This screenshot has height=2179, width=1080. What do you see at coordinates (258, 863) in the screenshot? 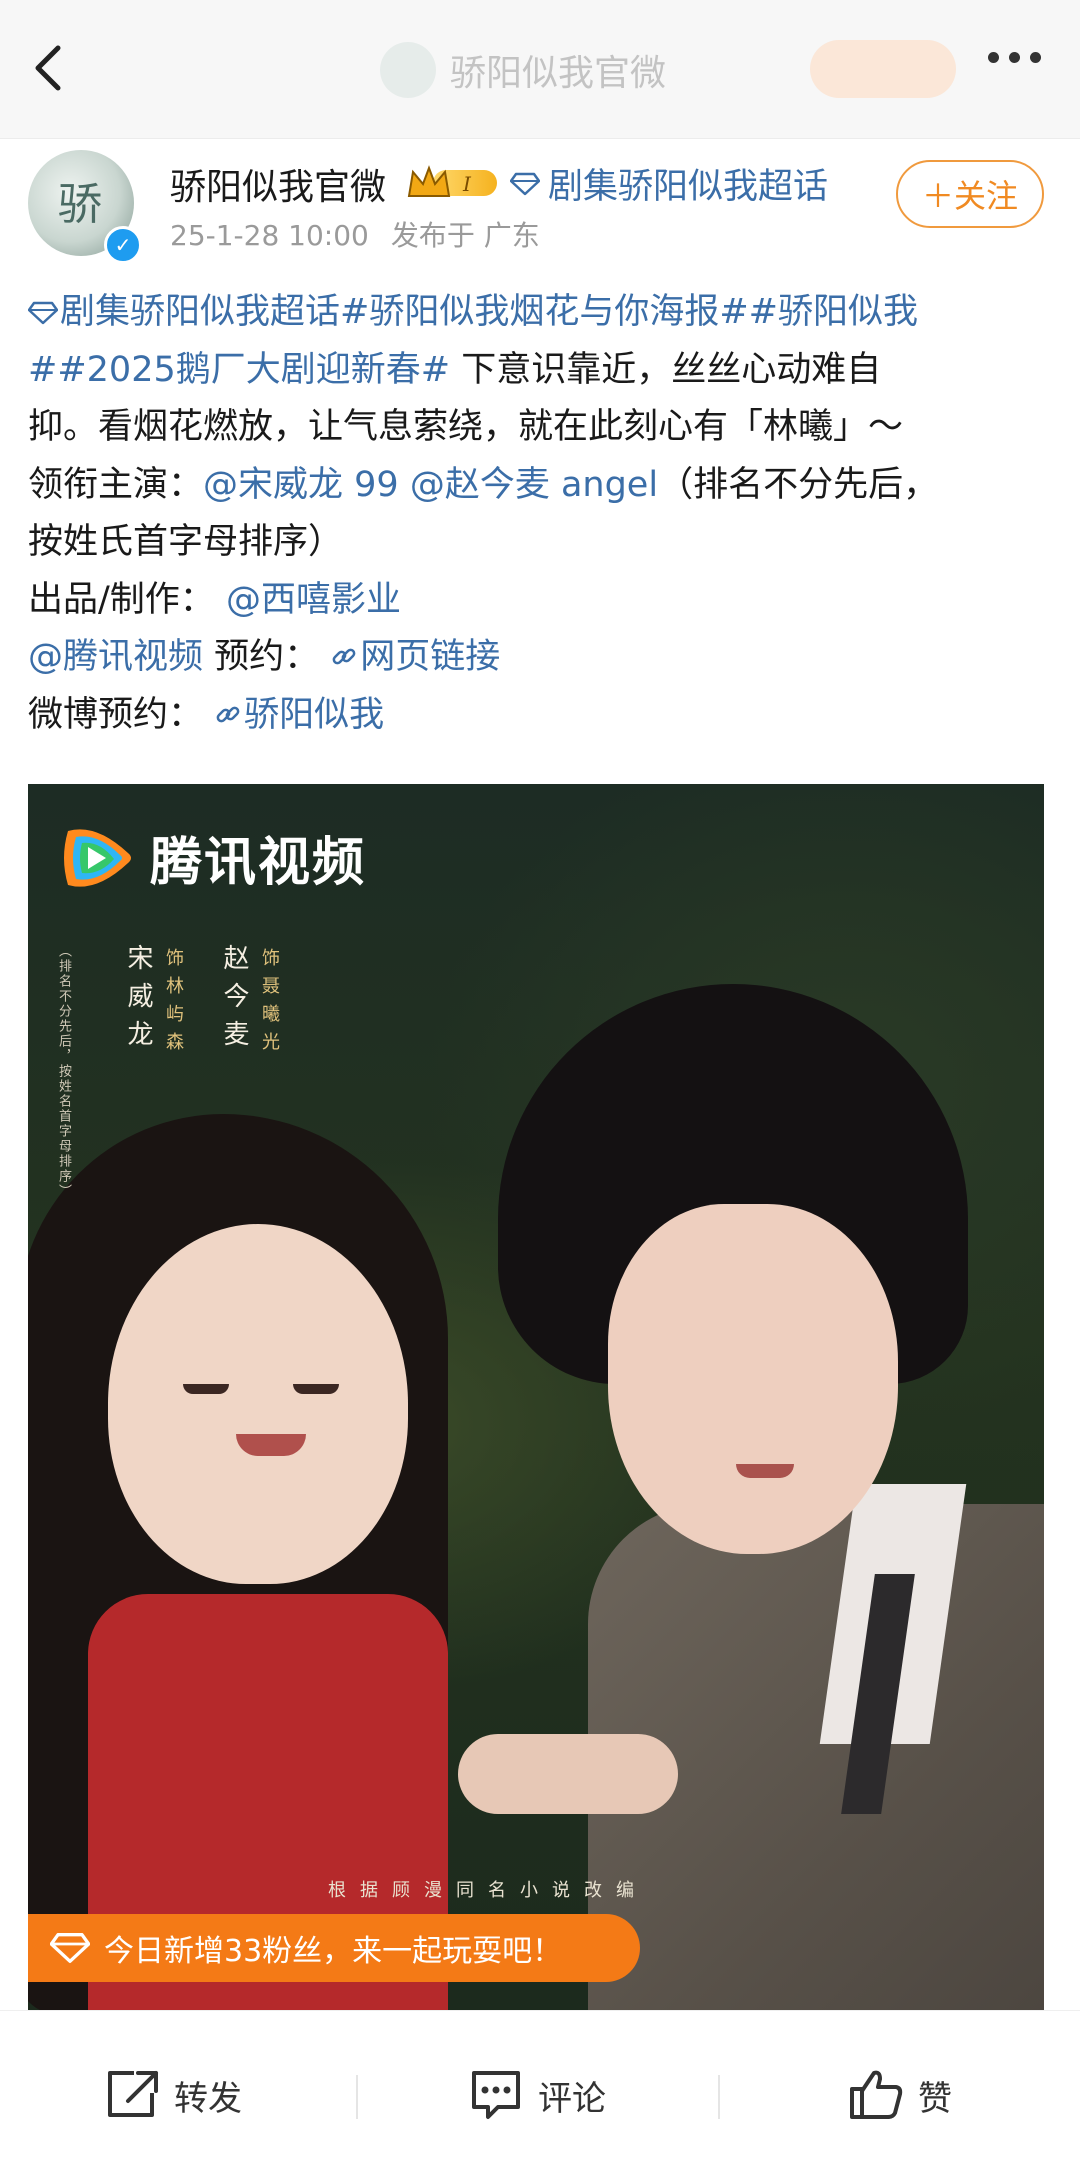
I see `brand-name: 腾讯视频` at bounding box center [258, 863].